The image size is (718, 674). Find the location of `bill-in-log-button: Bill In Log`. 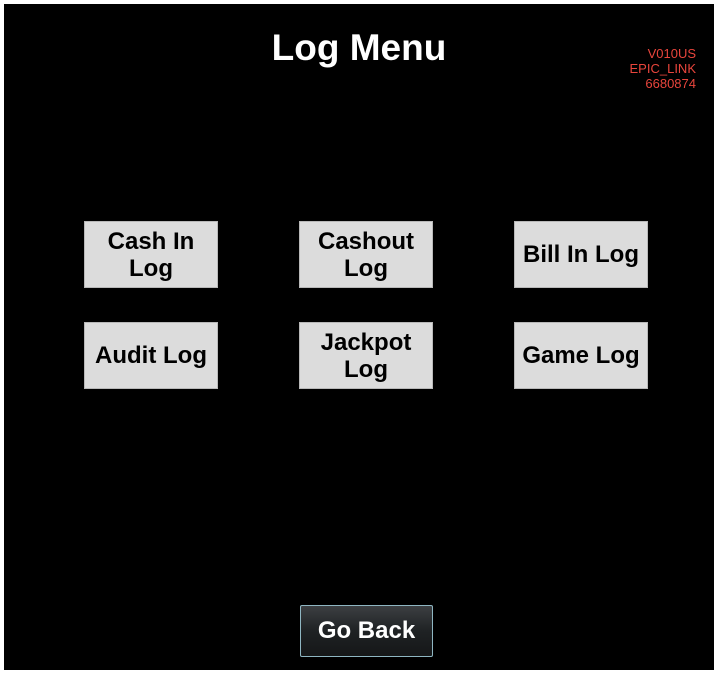

bill-in-log-button: Bill In Log is located at coordinates (581, 254).